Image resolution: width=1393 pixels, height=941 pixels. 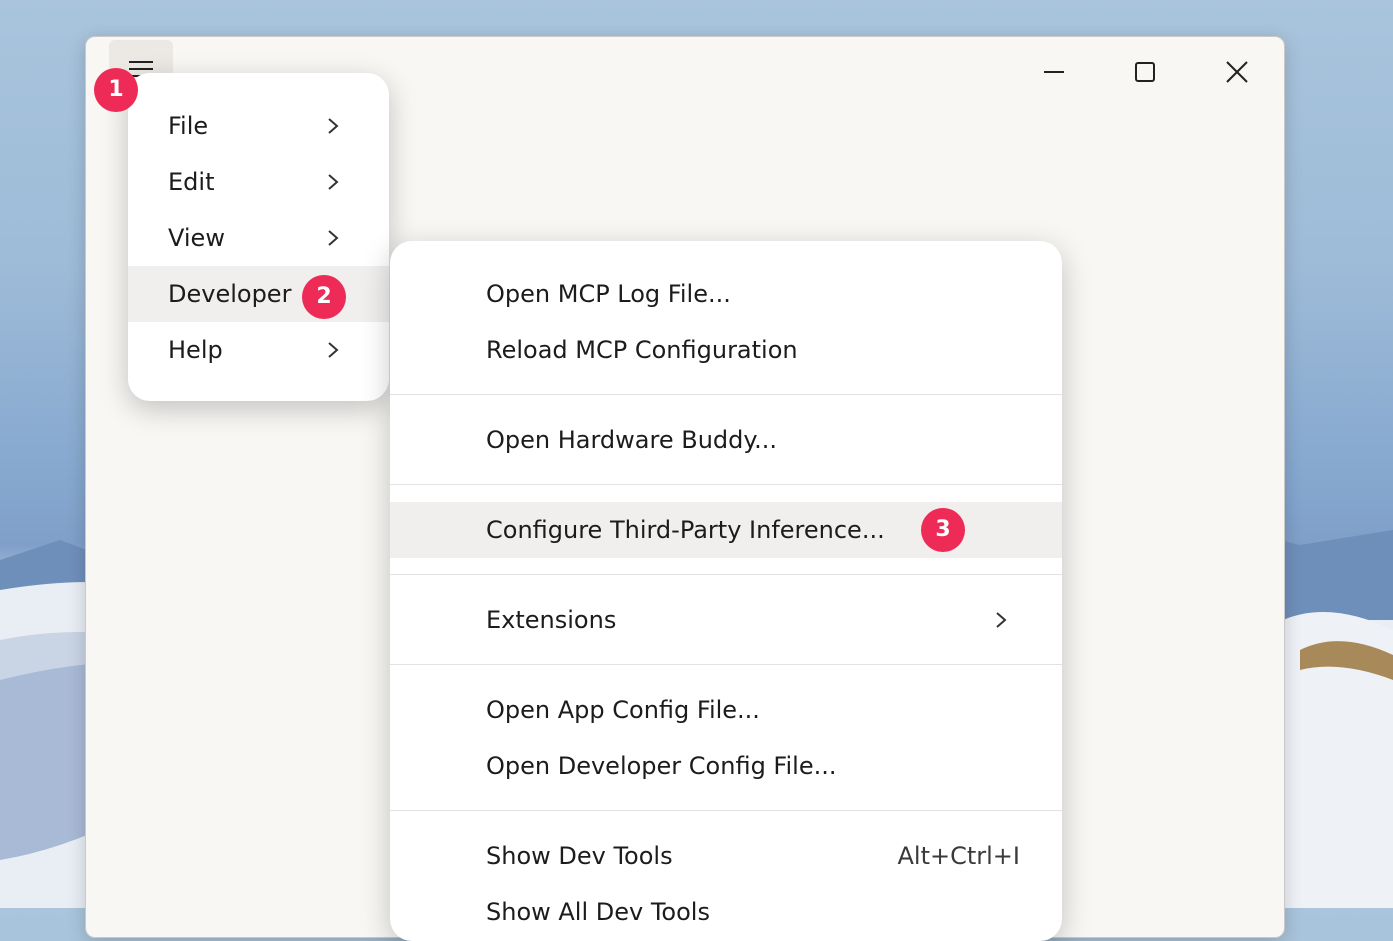 I want to click on menu-item-label: Edit, so click(x=191, y=182).